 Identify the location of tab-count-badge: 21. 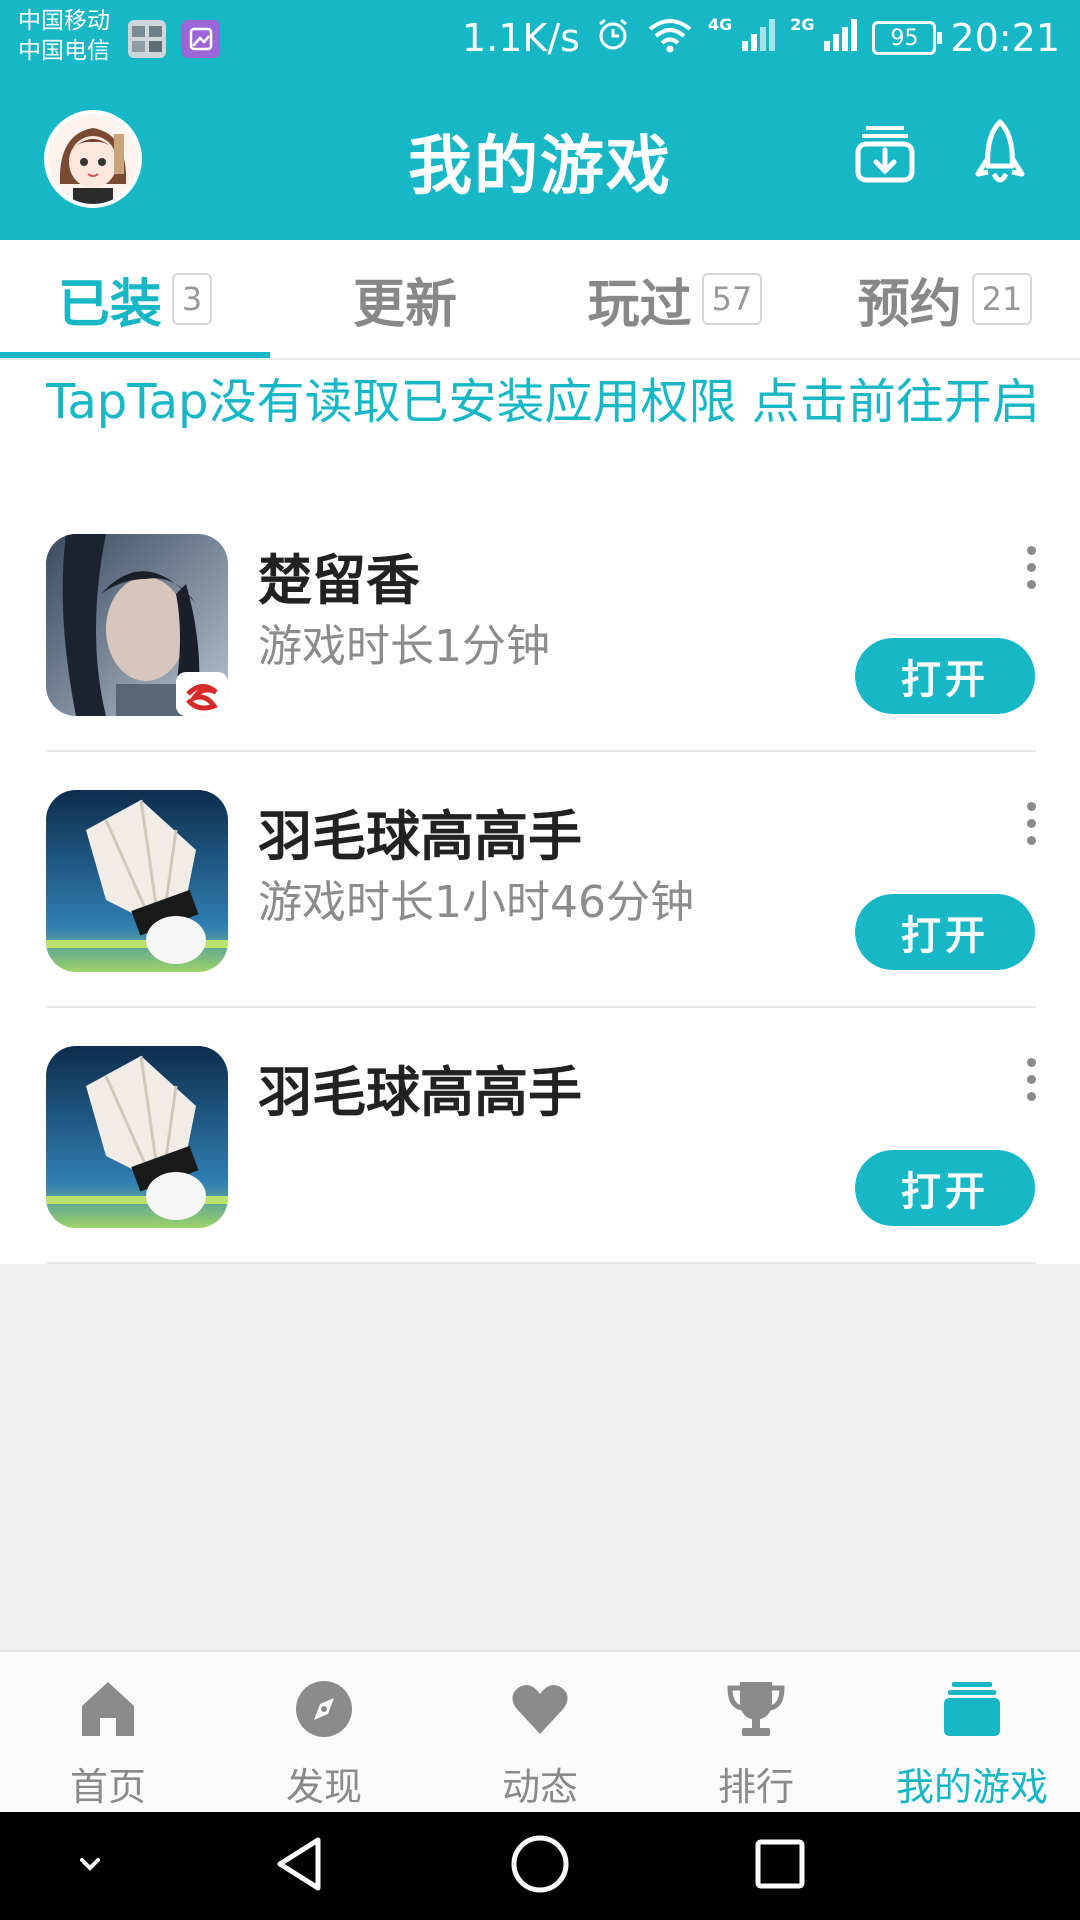
(1002, 299).